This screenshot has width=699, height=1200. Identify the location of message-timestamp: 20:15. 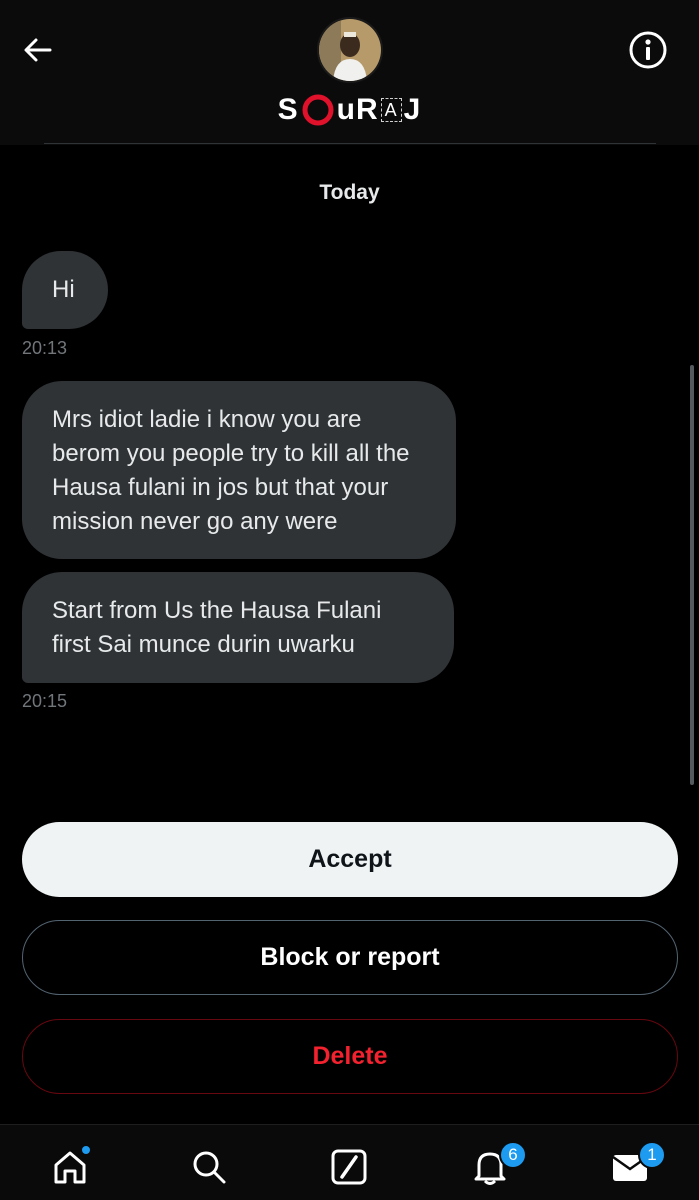
(45, 701).